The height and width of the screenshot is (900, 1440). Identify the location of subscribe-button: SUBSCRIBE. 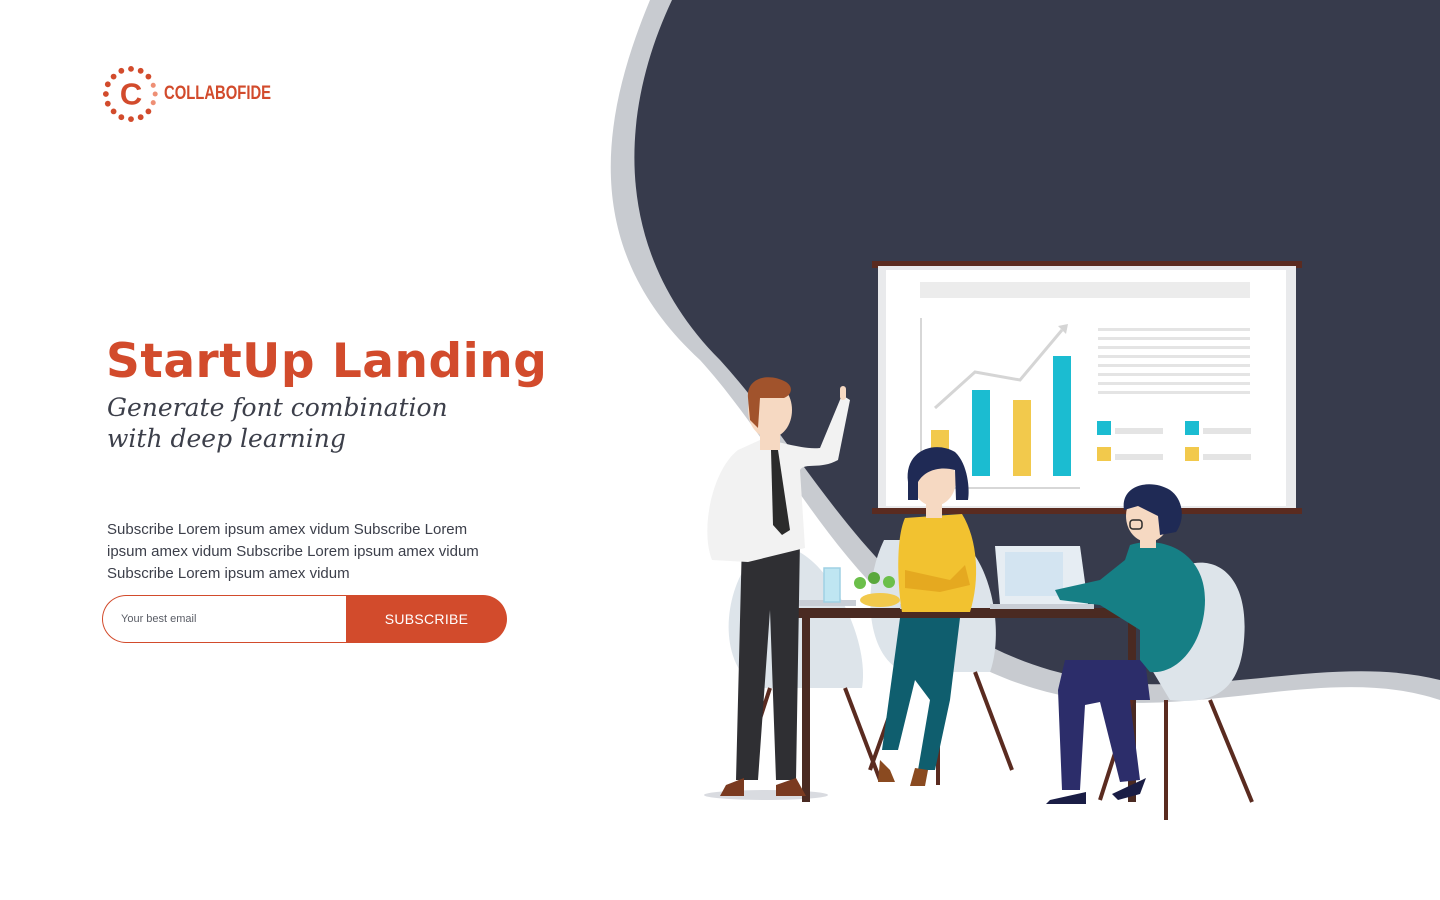
(426, 619).